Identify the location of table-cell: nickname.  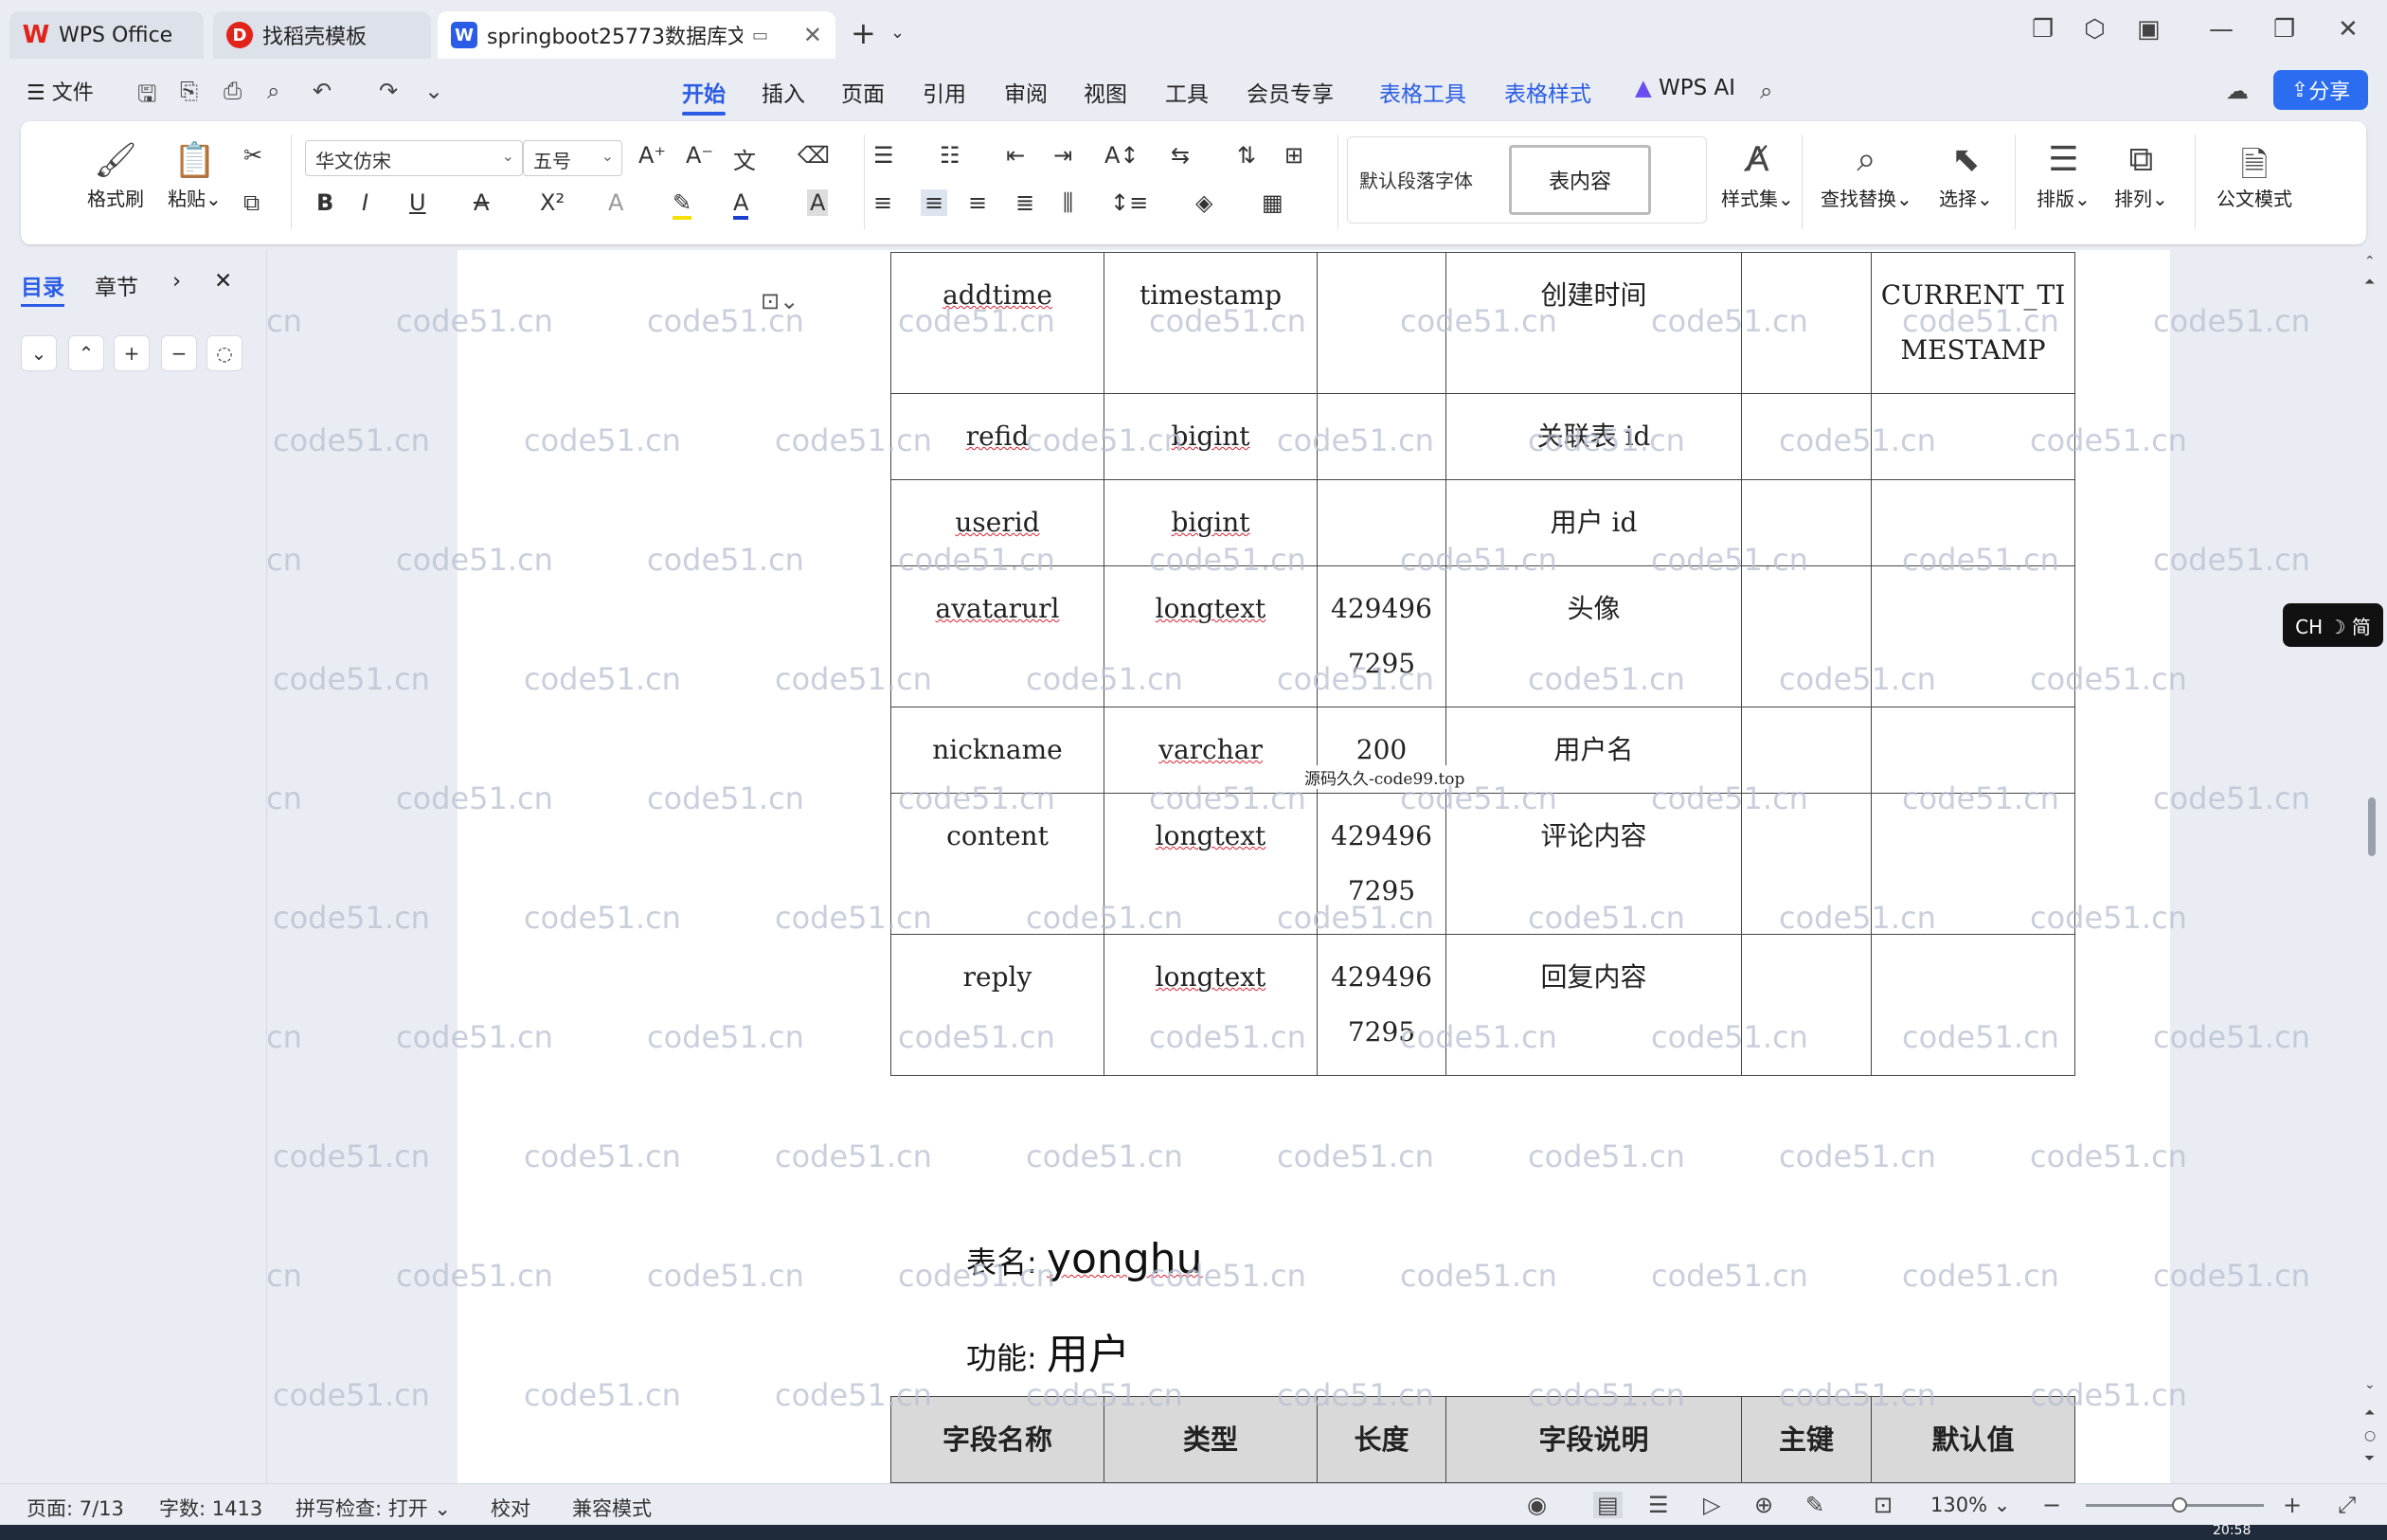
(997, 750).